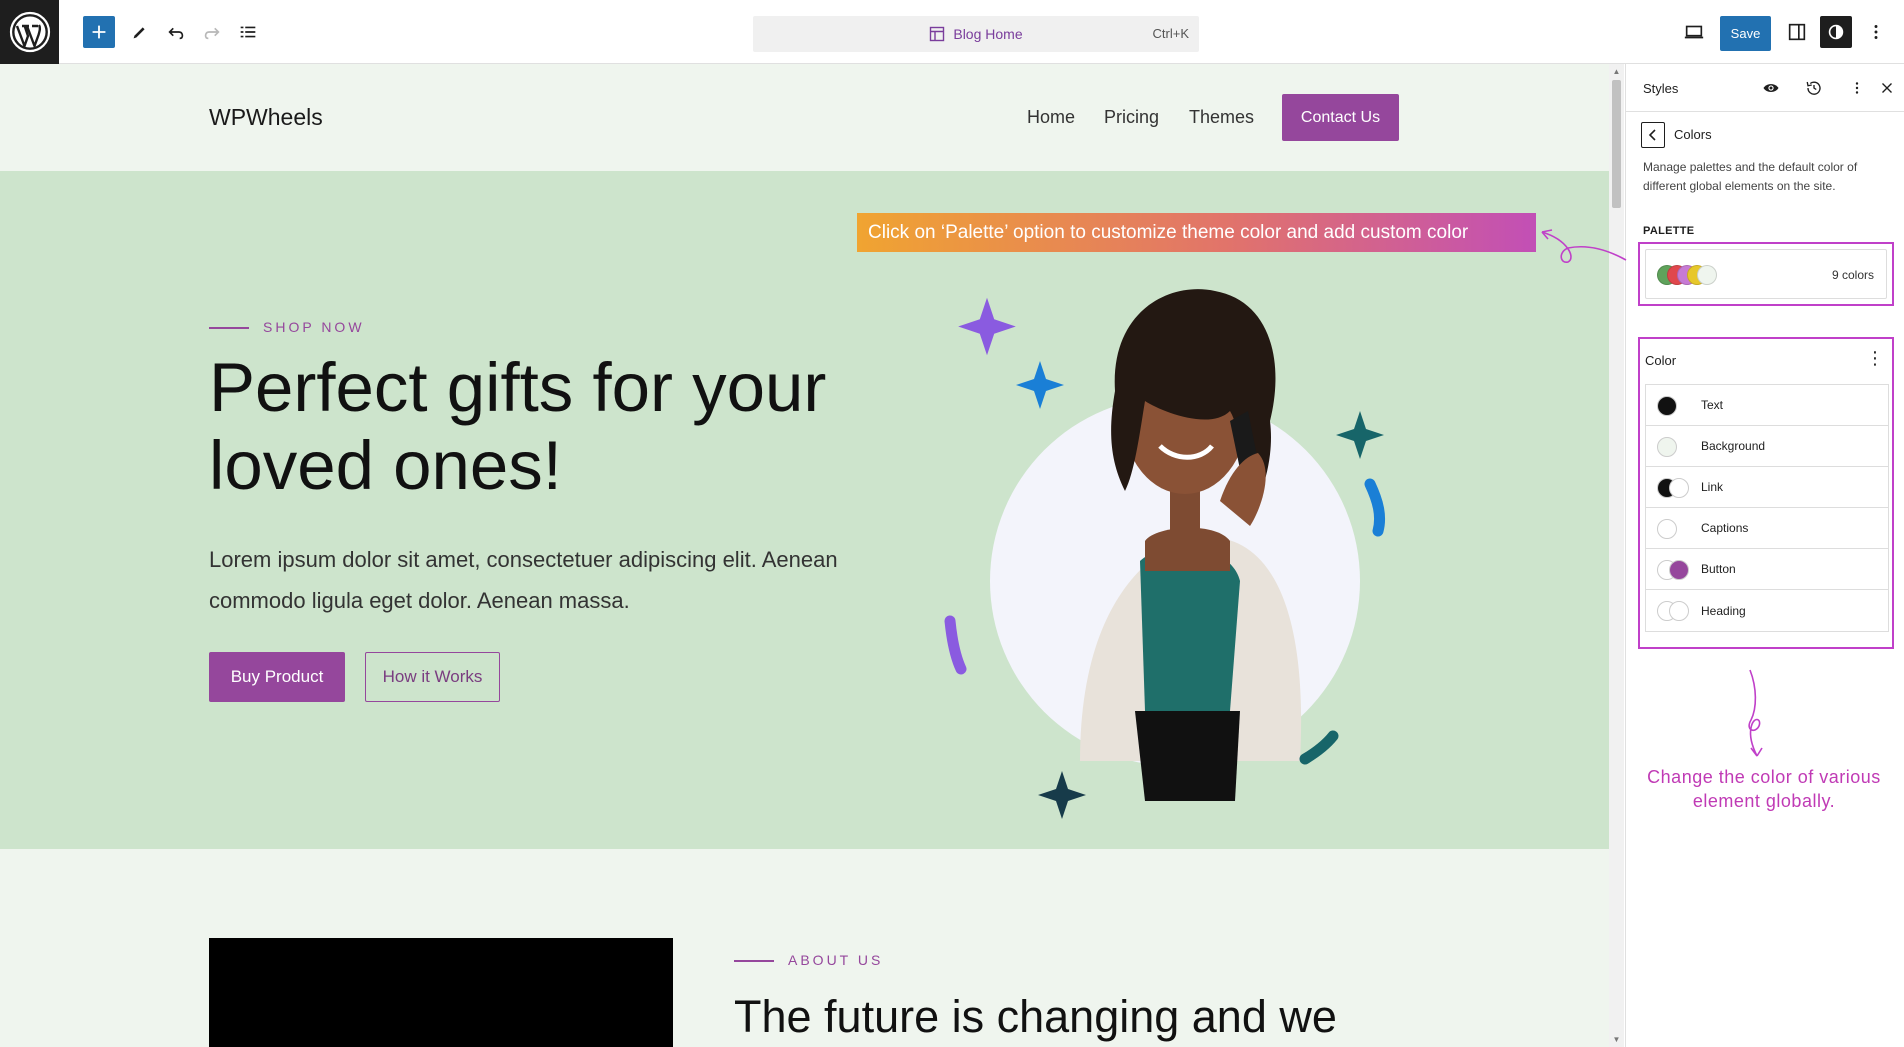 The width and height of the screenshot is (1904, 1047). Describe the element at coordinates (988, 34) in the screenshot. I see `document-title: Blog Home` at that location.